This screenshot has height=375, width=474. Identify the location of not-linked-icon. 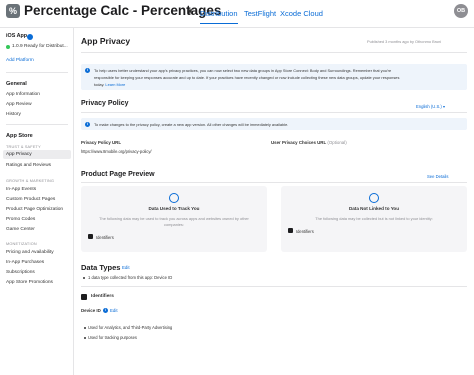
(374, 198).